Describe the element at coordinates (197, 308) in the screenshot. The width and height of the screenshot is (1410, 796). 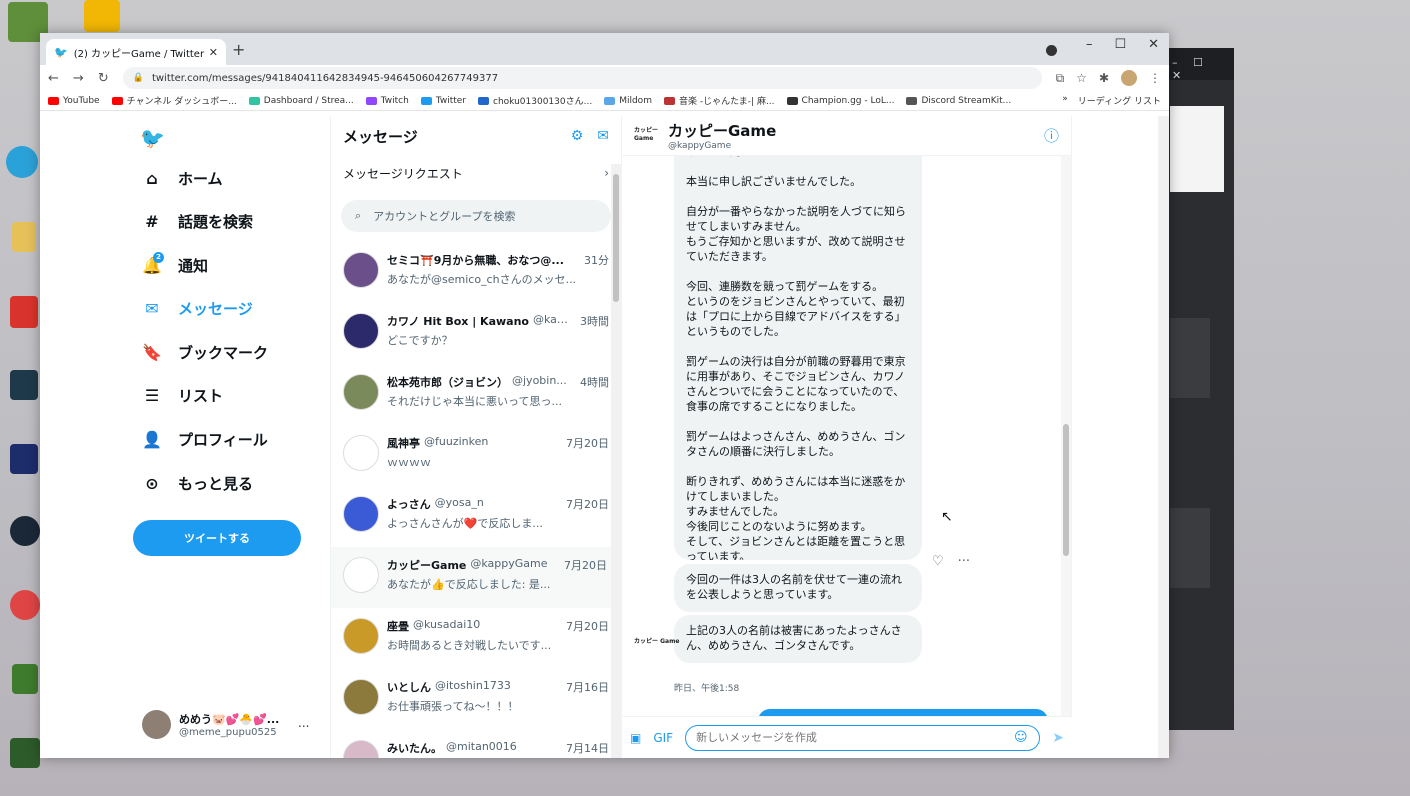
I see `nav-messages: ✉ メッセージ` at that location.